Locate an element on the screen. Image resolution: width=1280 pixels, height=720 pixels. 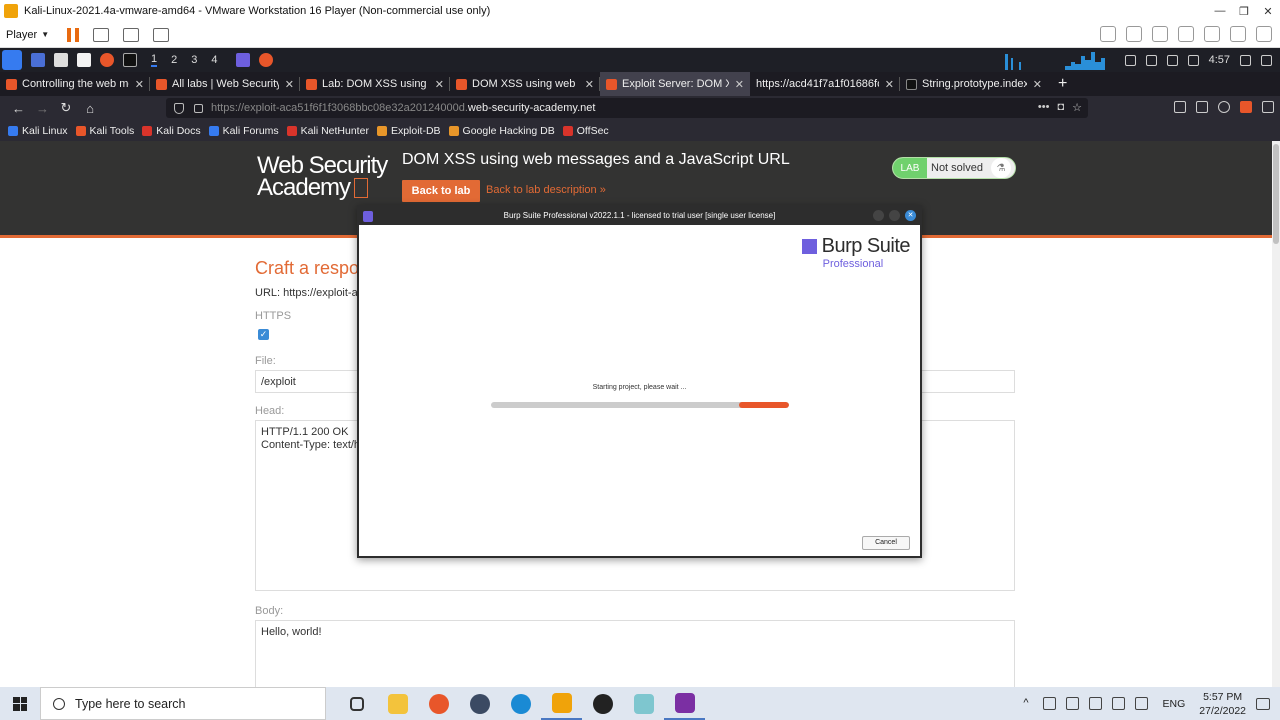
tab-string-indexof: String.prototype.indexOf() ✕ is located at coordinates (974, 84).